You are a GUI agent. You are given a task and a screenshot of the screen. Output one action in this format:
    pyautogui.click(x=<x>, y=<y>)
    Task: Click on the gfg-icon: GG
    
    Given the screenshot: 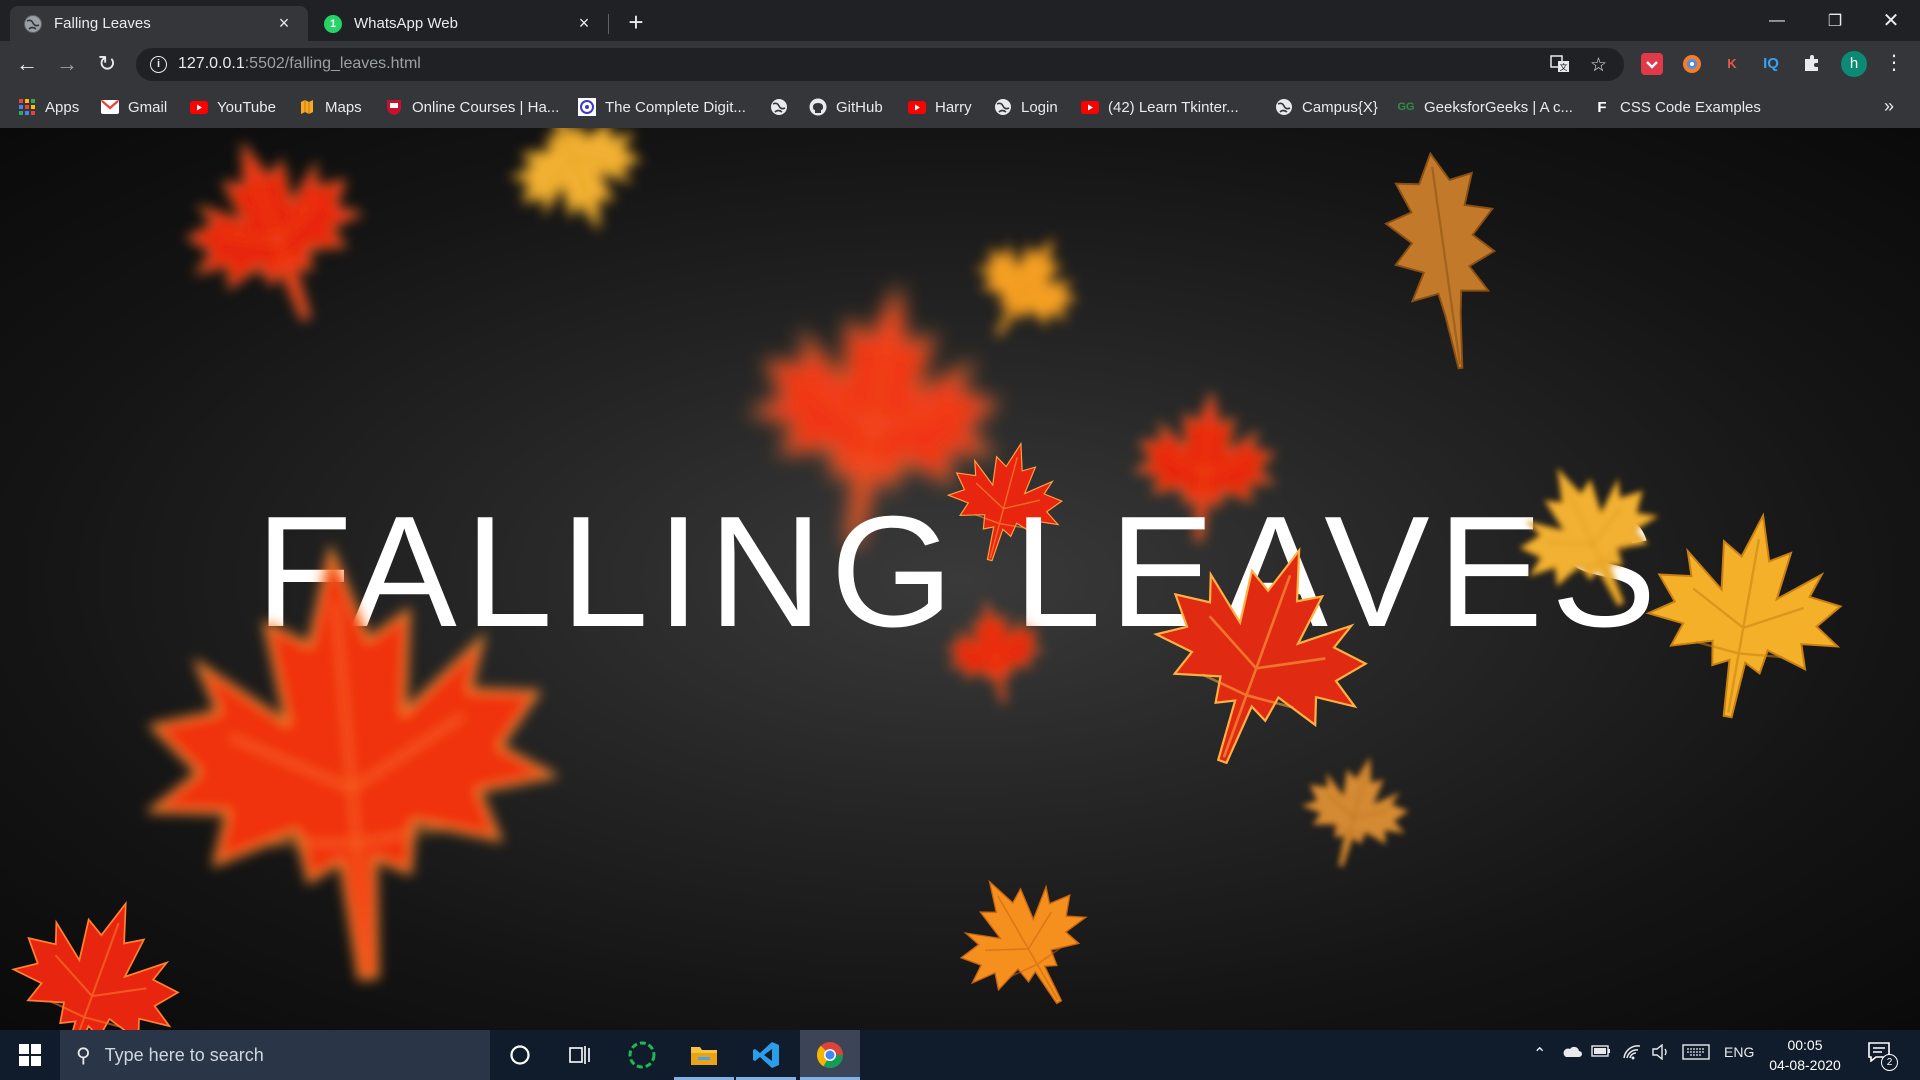 What is the action you would take?
    pyautogui.click(x=1406, y=107)
    